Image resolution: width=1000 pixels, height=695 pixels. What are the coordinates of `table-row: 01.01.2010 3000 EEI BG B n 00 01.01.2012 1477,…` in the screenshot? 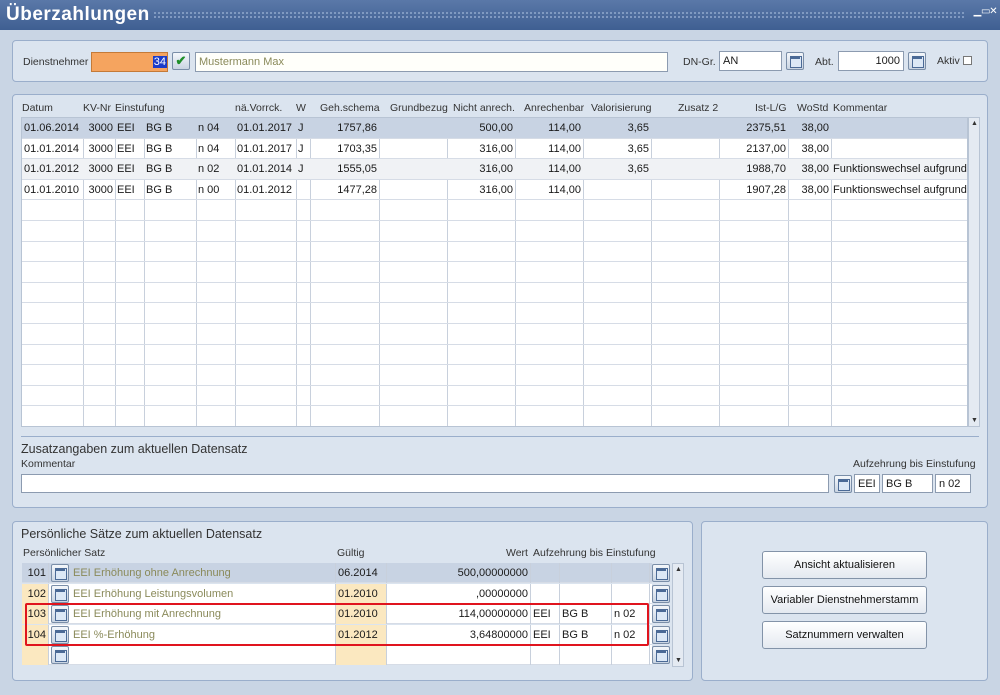 It's located at (494, 190).